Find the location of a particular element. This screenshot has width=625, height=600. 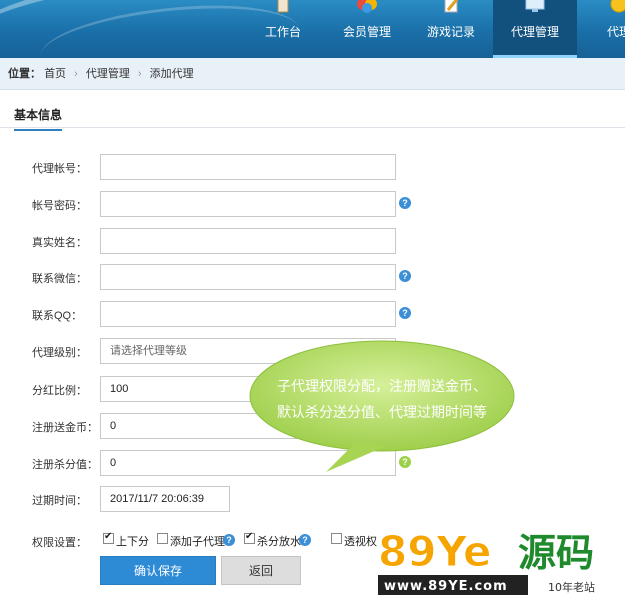

breadcrumb: 位置： 首页 › 代理管理 › 添加代理 is located at coordinates (312, 74).